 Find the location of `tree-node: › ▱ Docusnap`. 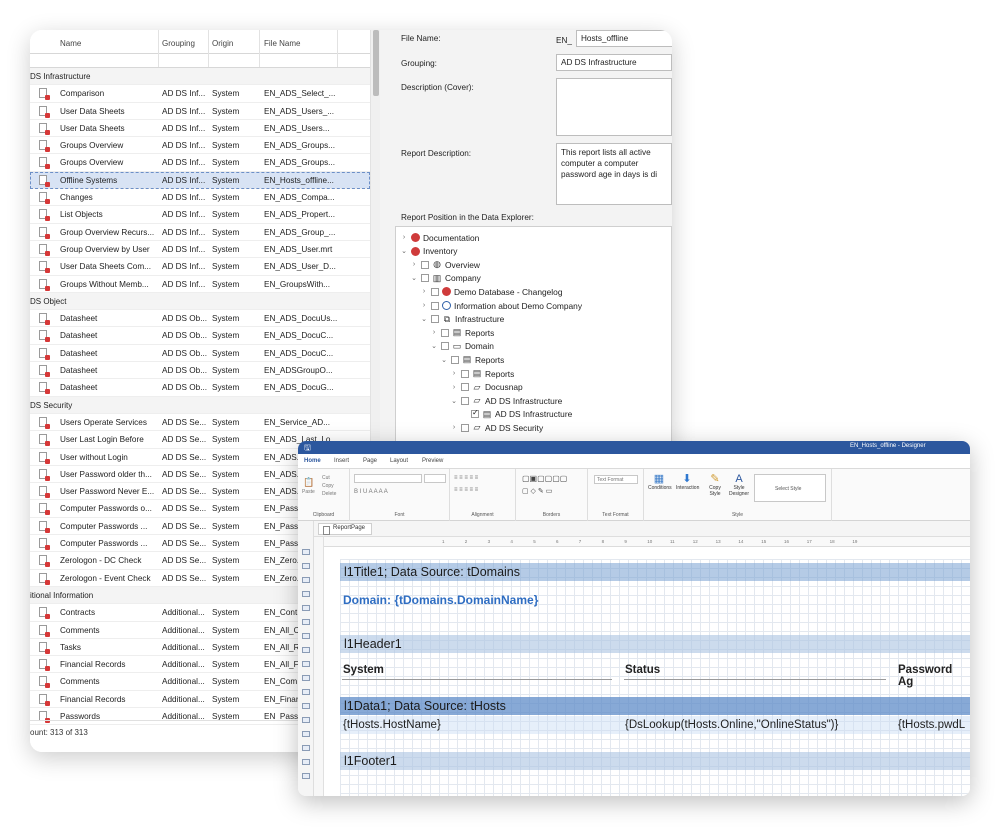

tree-node: › ▱ Docusnap is located at coordinates (486, 387).